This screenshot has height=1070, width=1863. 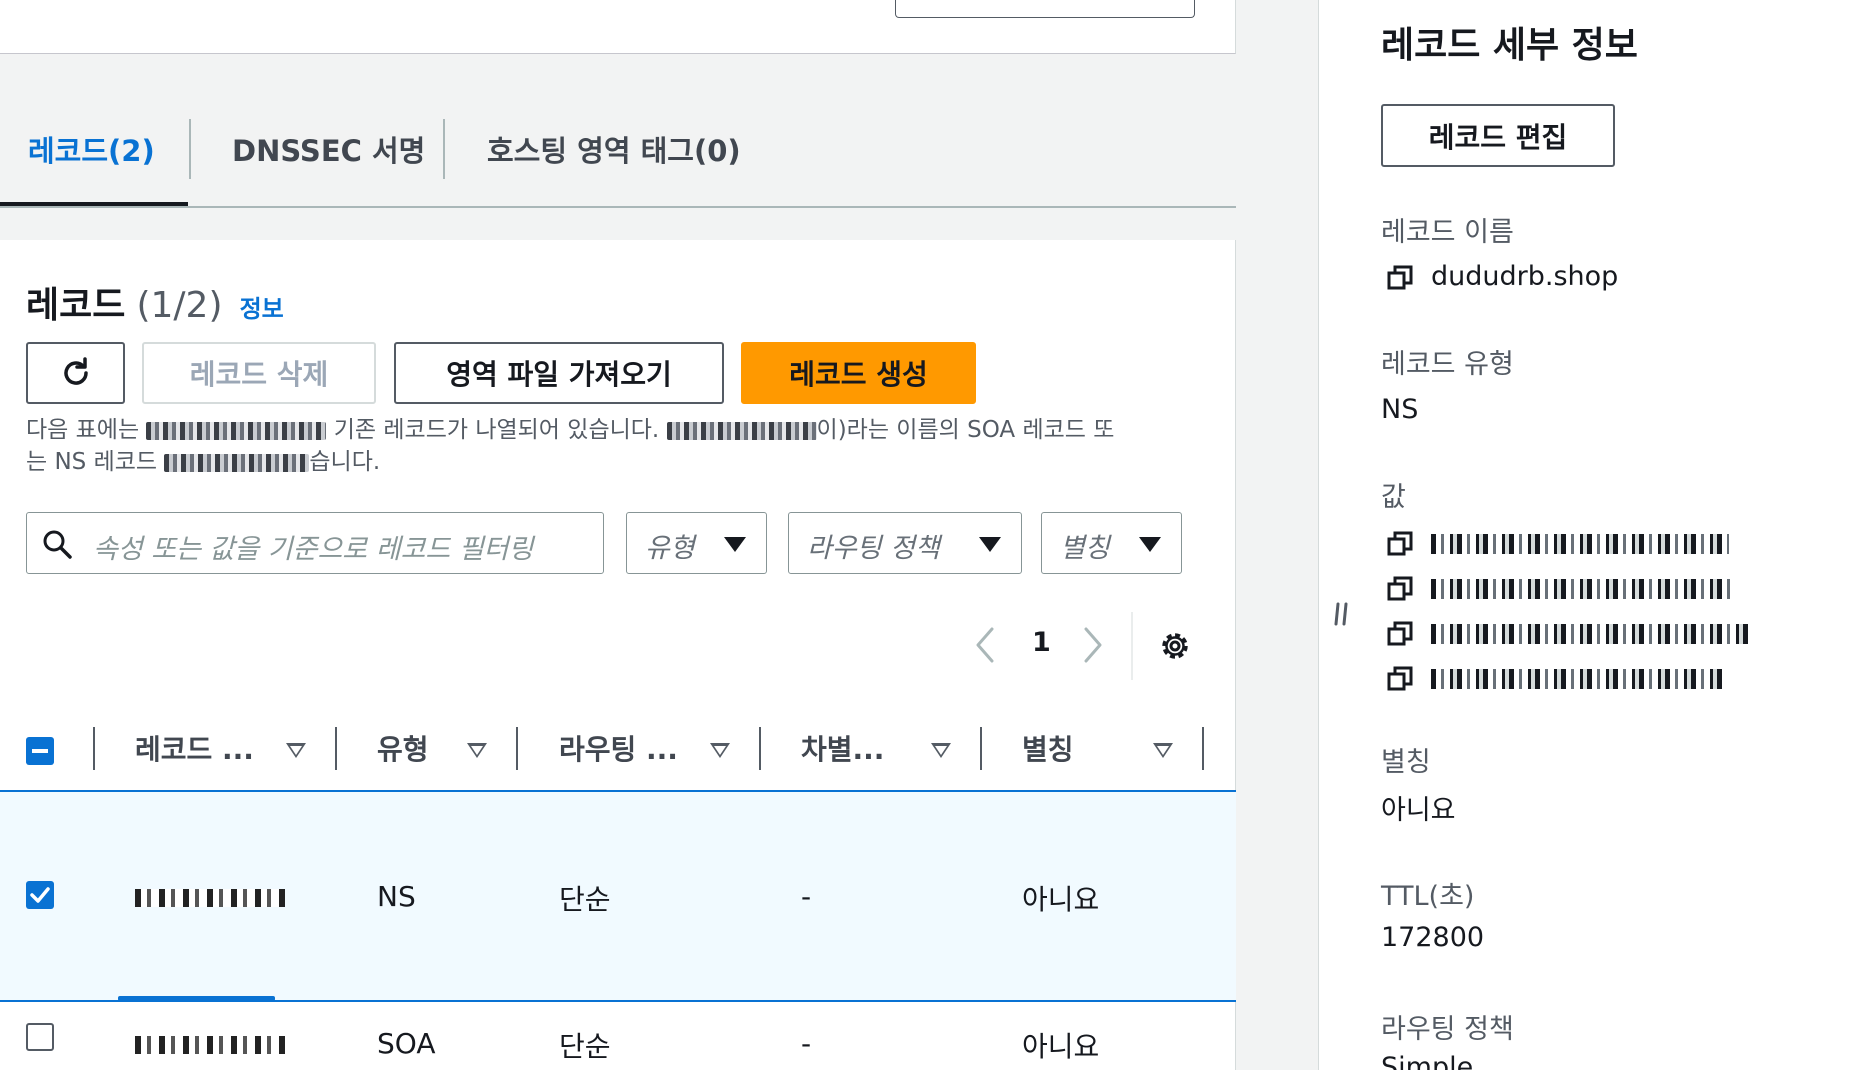 What do you see at coordinates (559, 373) in the screenshot?
I see `import-zone-file-button: 영역 파일 가져오기` at bounding box center [559, 373].